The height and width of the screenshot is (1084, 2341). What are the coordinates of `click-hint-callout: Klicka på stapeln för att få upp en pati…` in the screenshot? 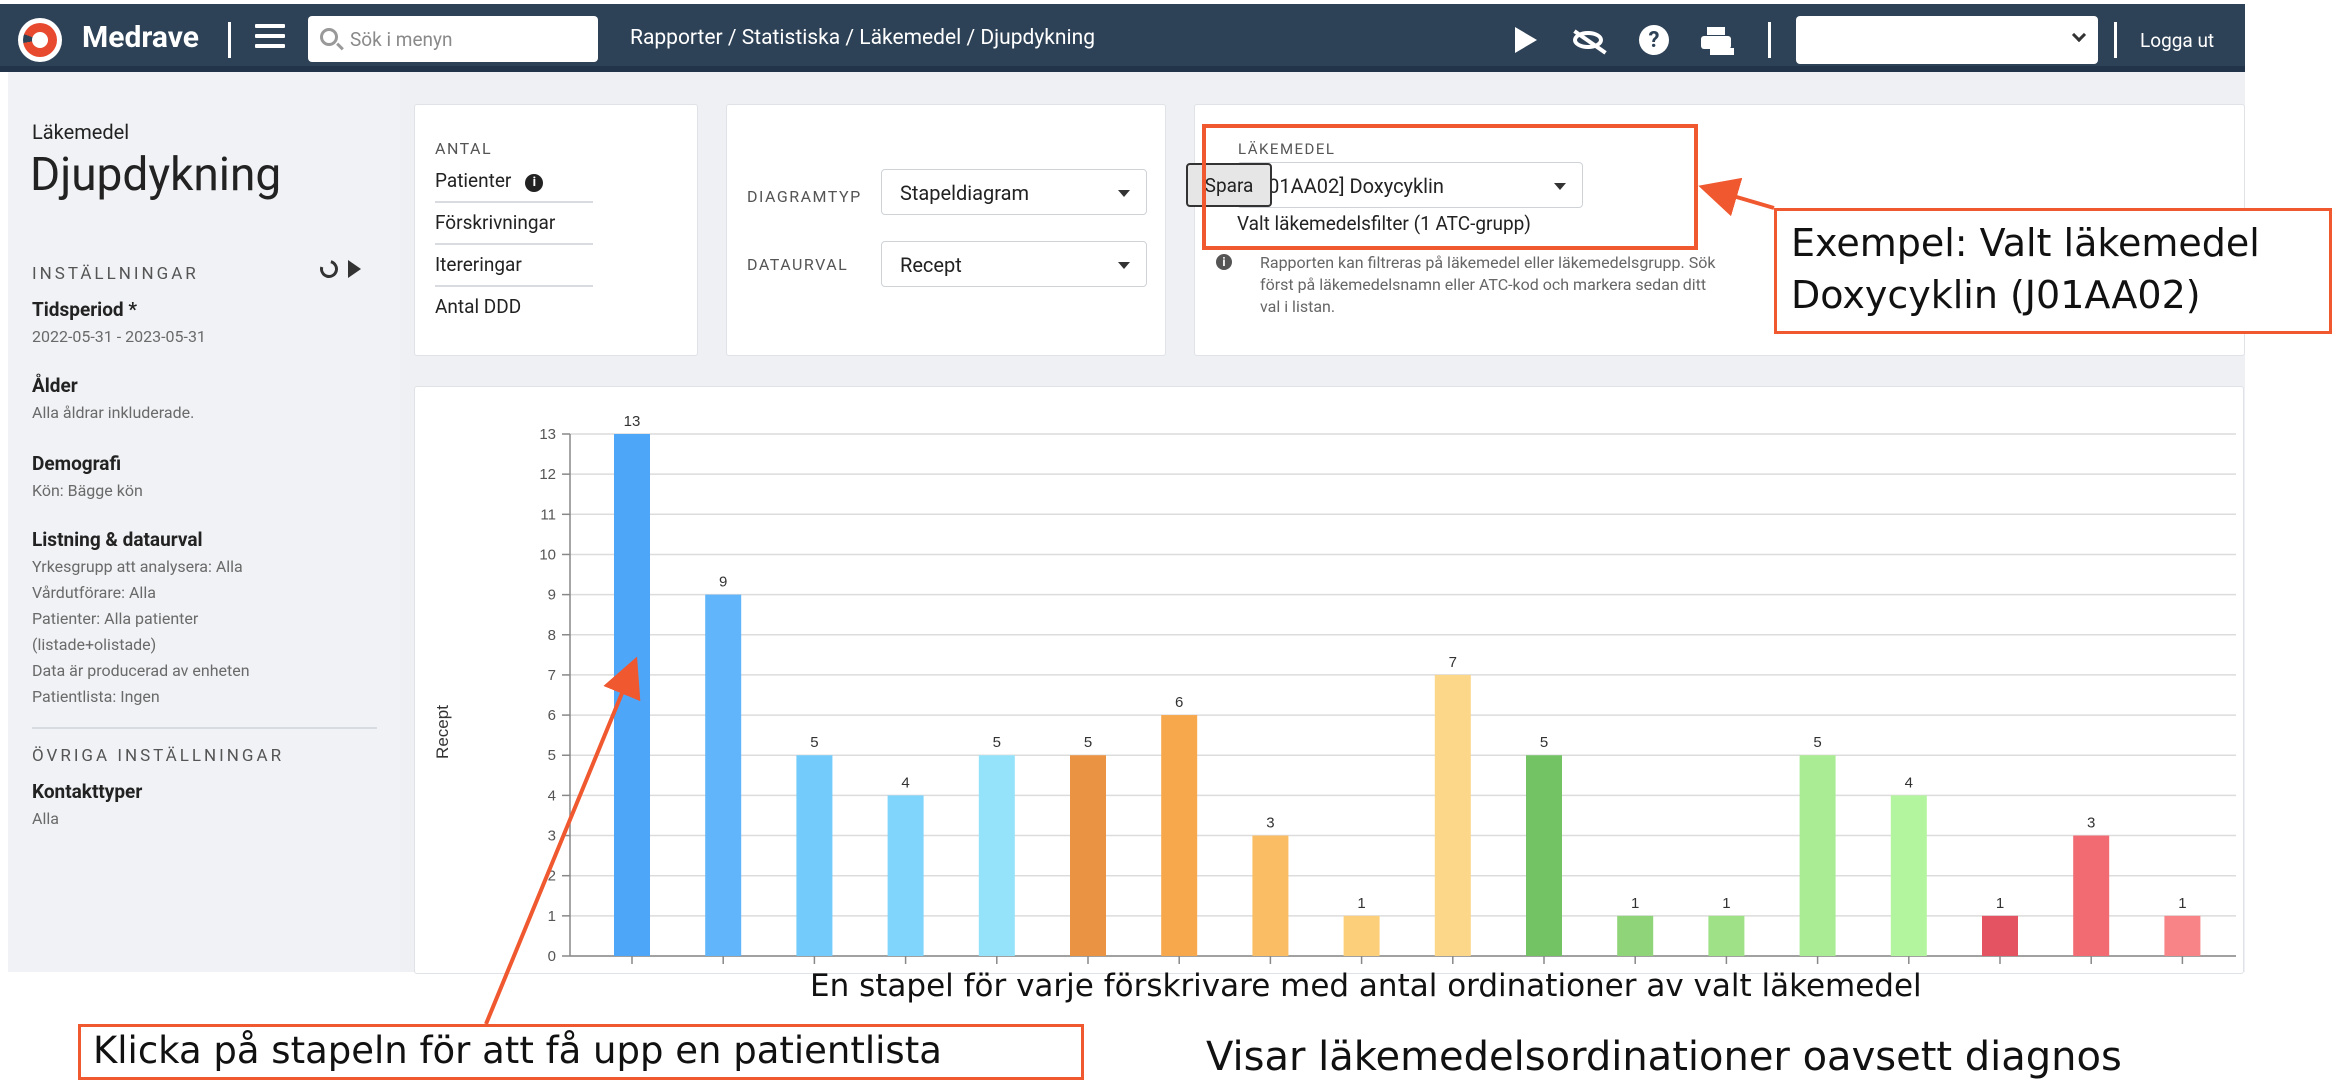 It's located at (581, 1052).